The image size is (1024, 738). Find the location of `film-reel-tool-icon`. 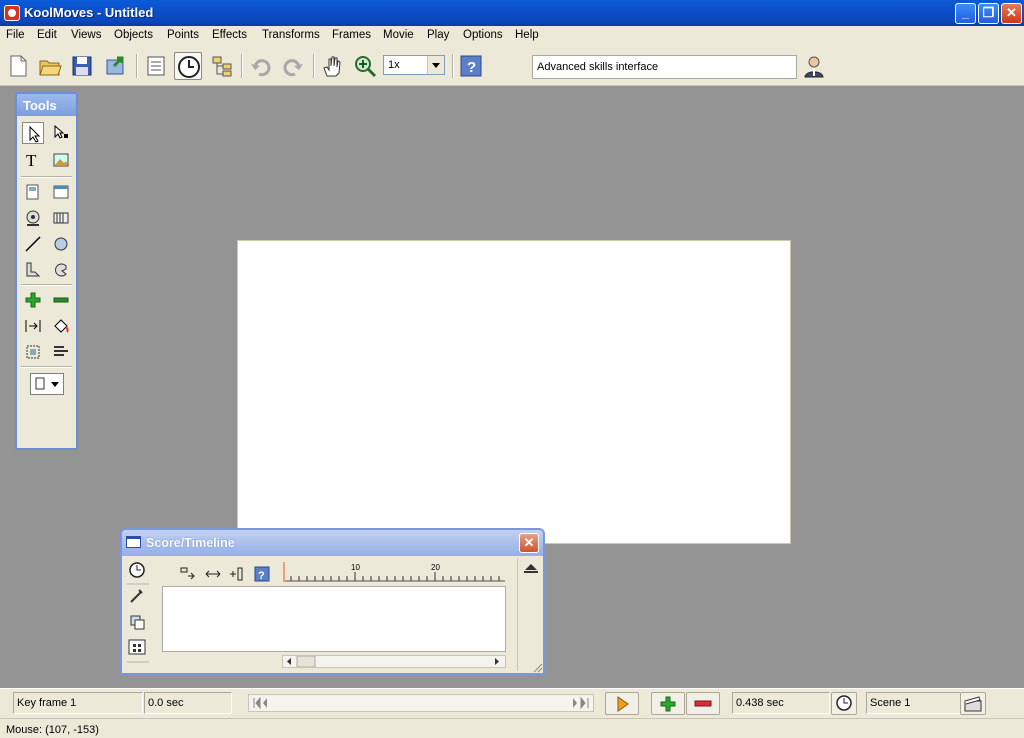

film-reel-tool-icon is located at coordinates (33, 218).